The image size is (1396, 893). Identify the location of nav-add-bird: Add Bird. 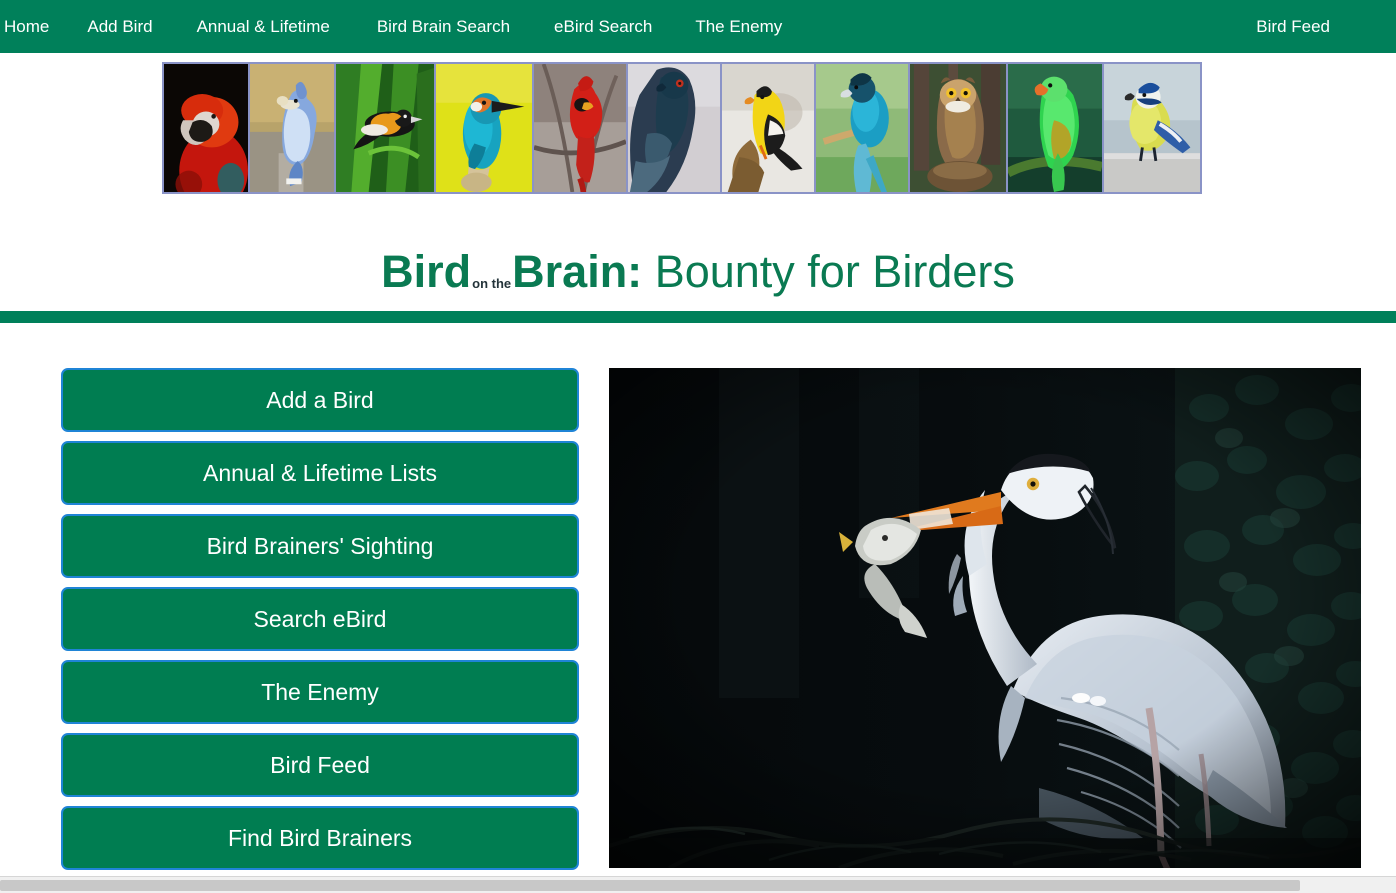
(119, 26).